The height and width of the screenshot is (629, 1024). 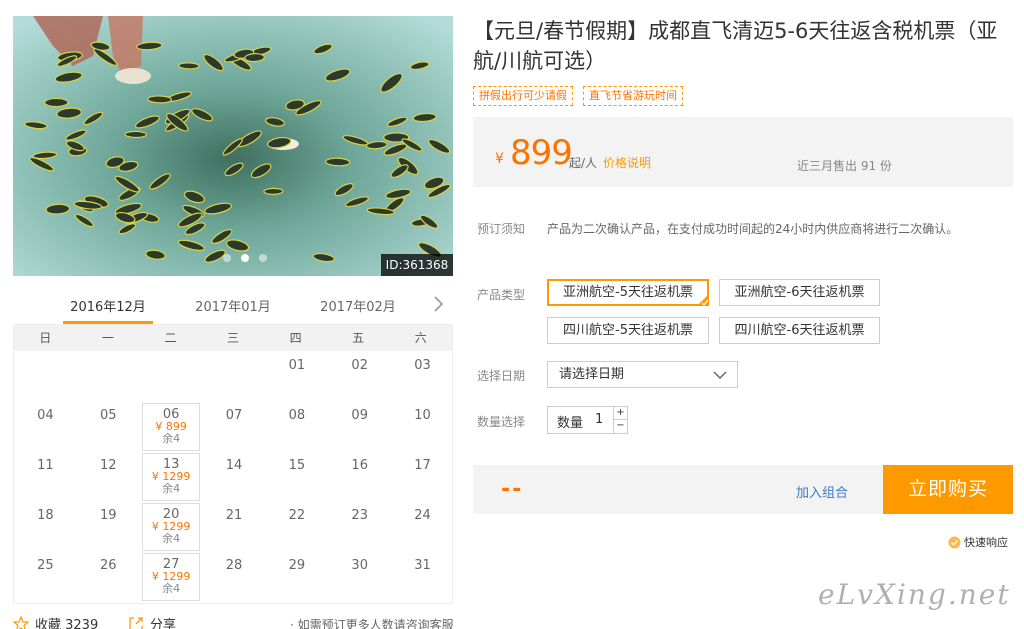 I want to click on calendar-day: 16, so click(x=360, y=477).